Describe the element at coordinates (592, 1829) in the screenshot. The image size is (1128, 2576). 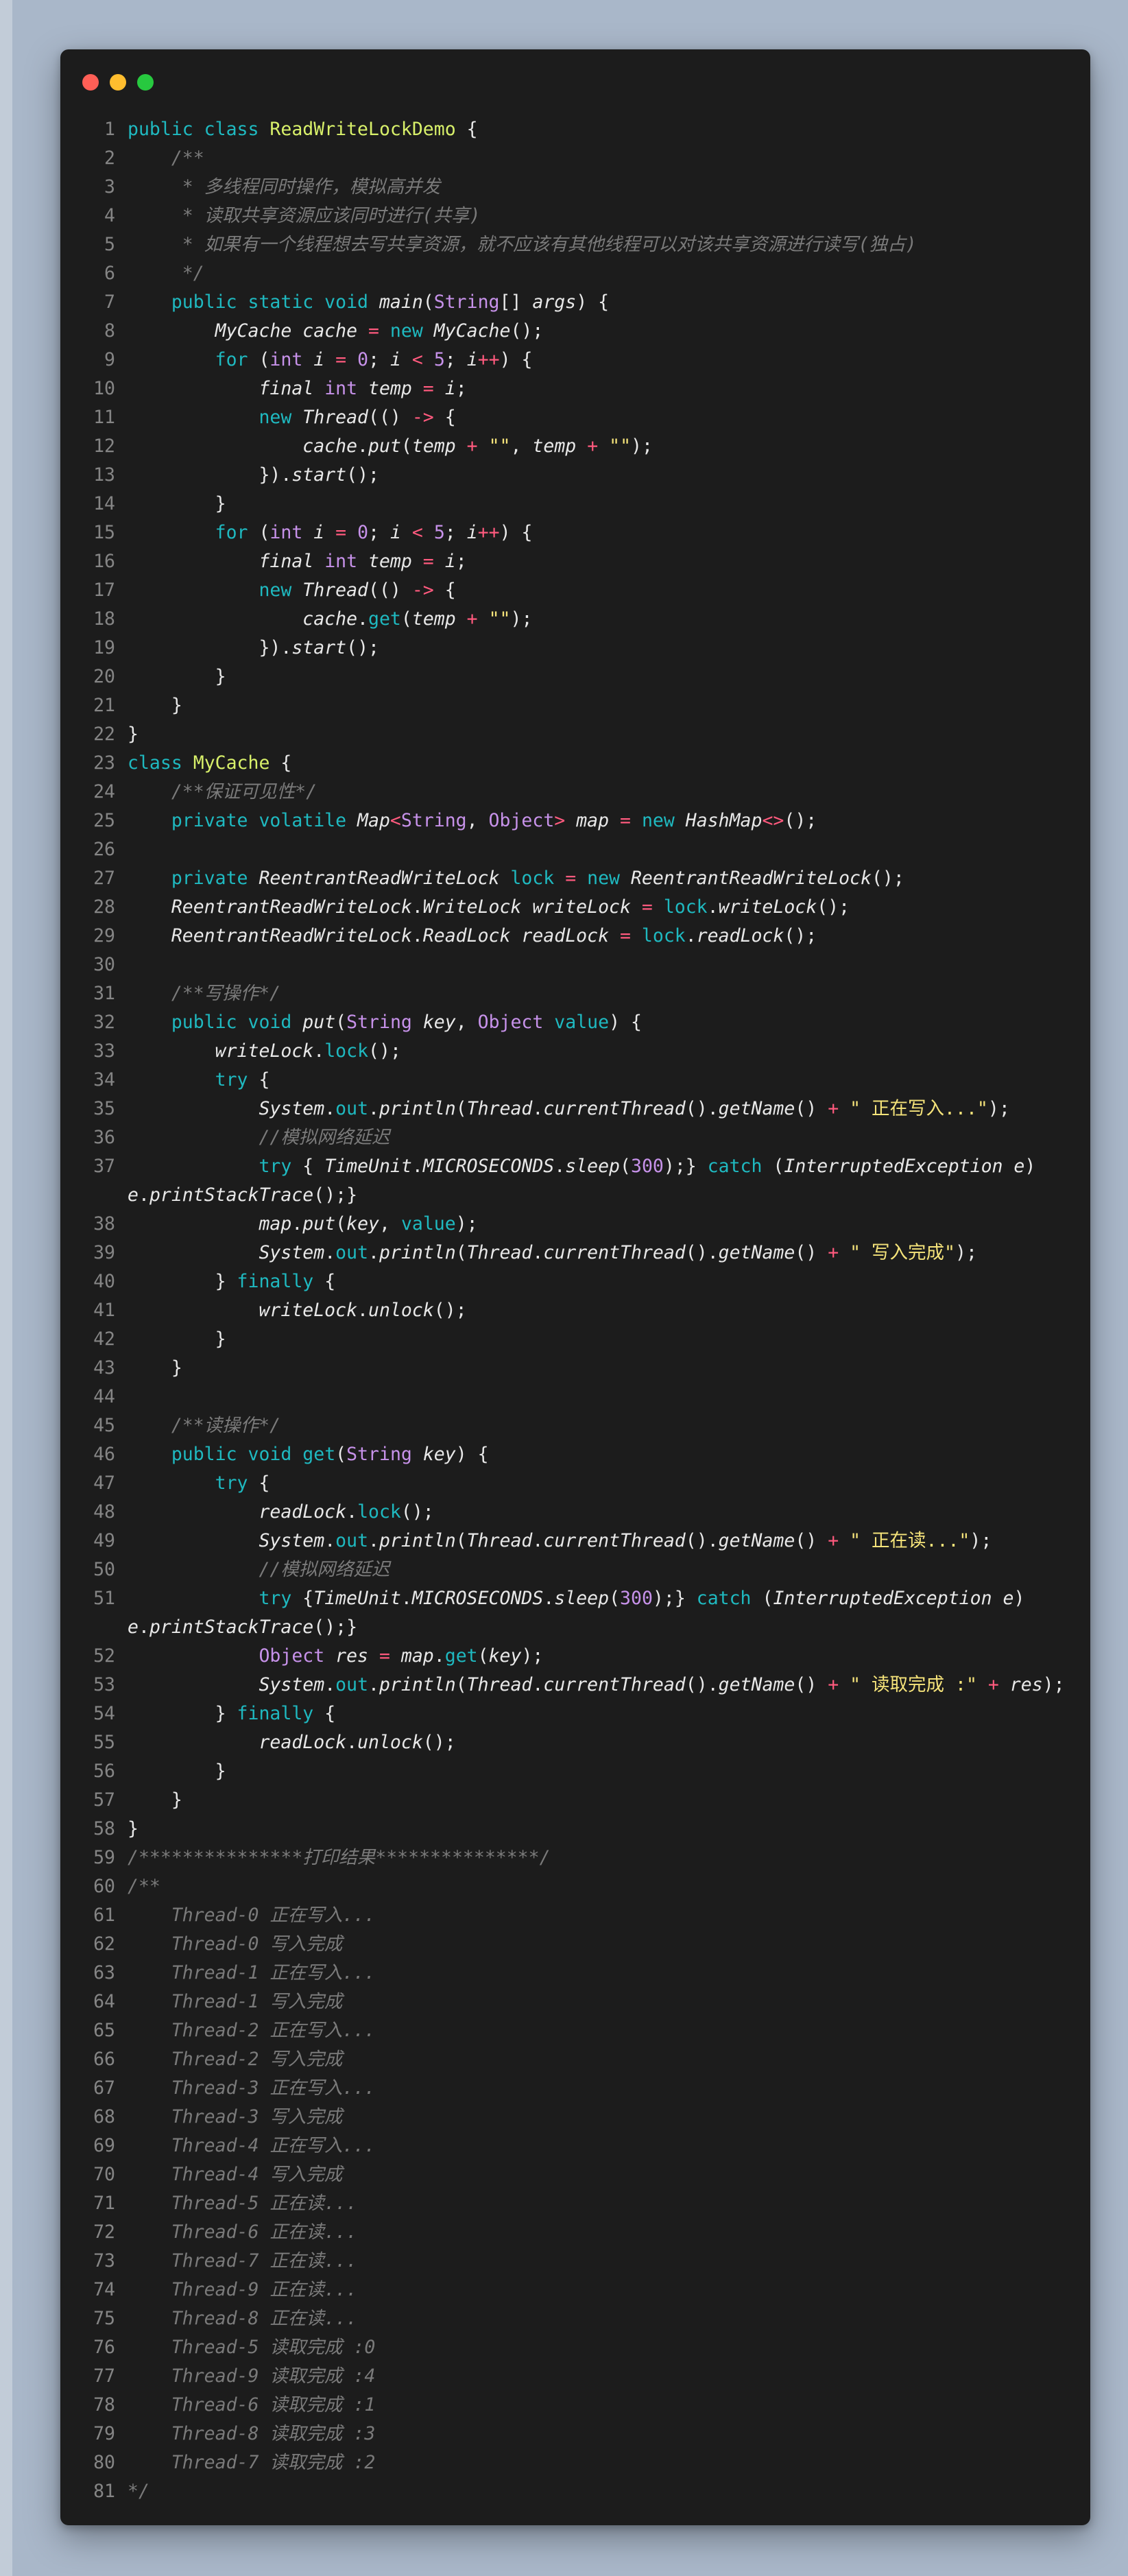
I see `code-text: }` at that location.